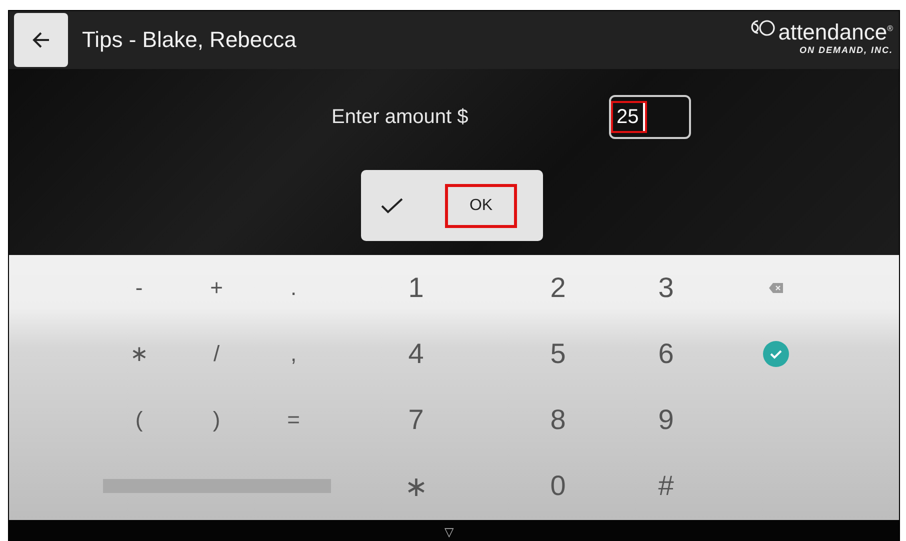 The height and width of the screenshot is (541, 906). What do you see at coordinates (649, 117) in the screenshot?
I see `amount-field: 25` at bounding box center [649, 117].